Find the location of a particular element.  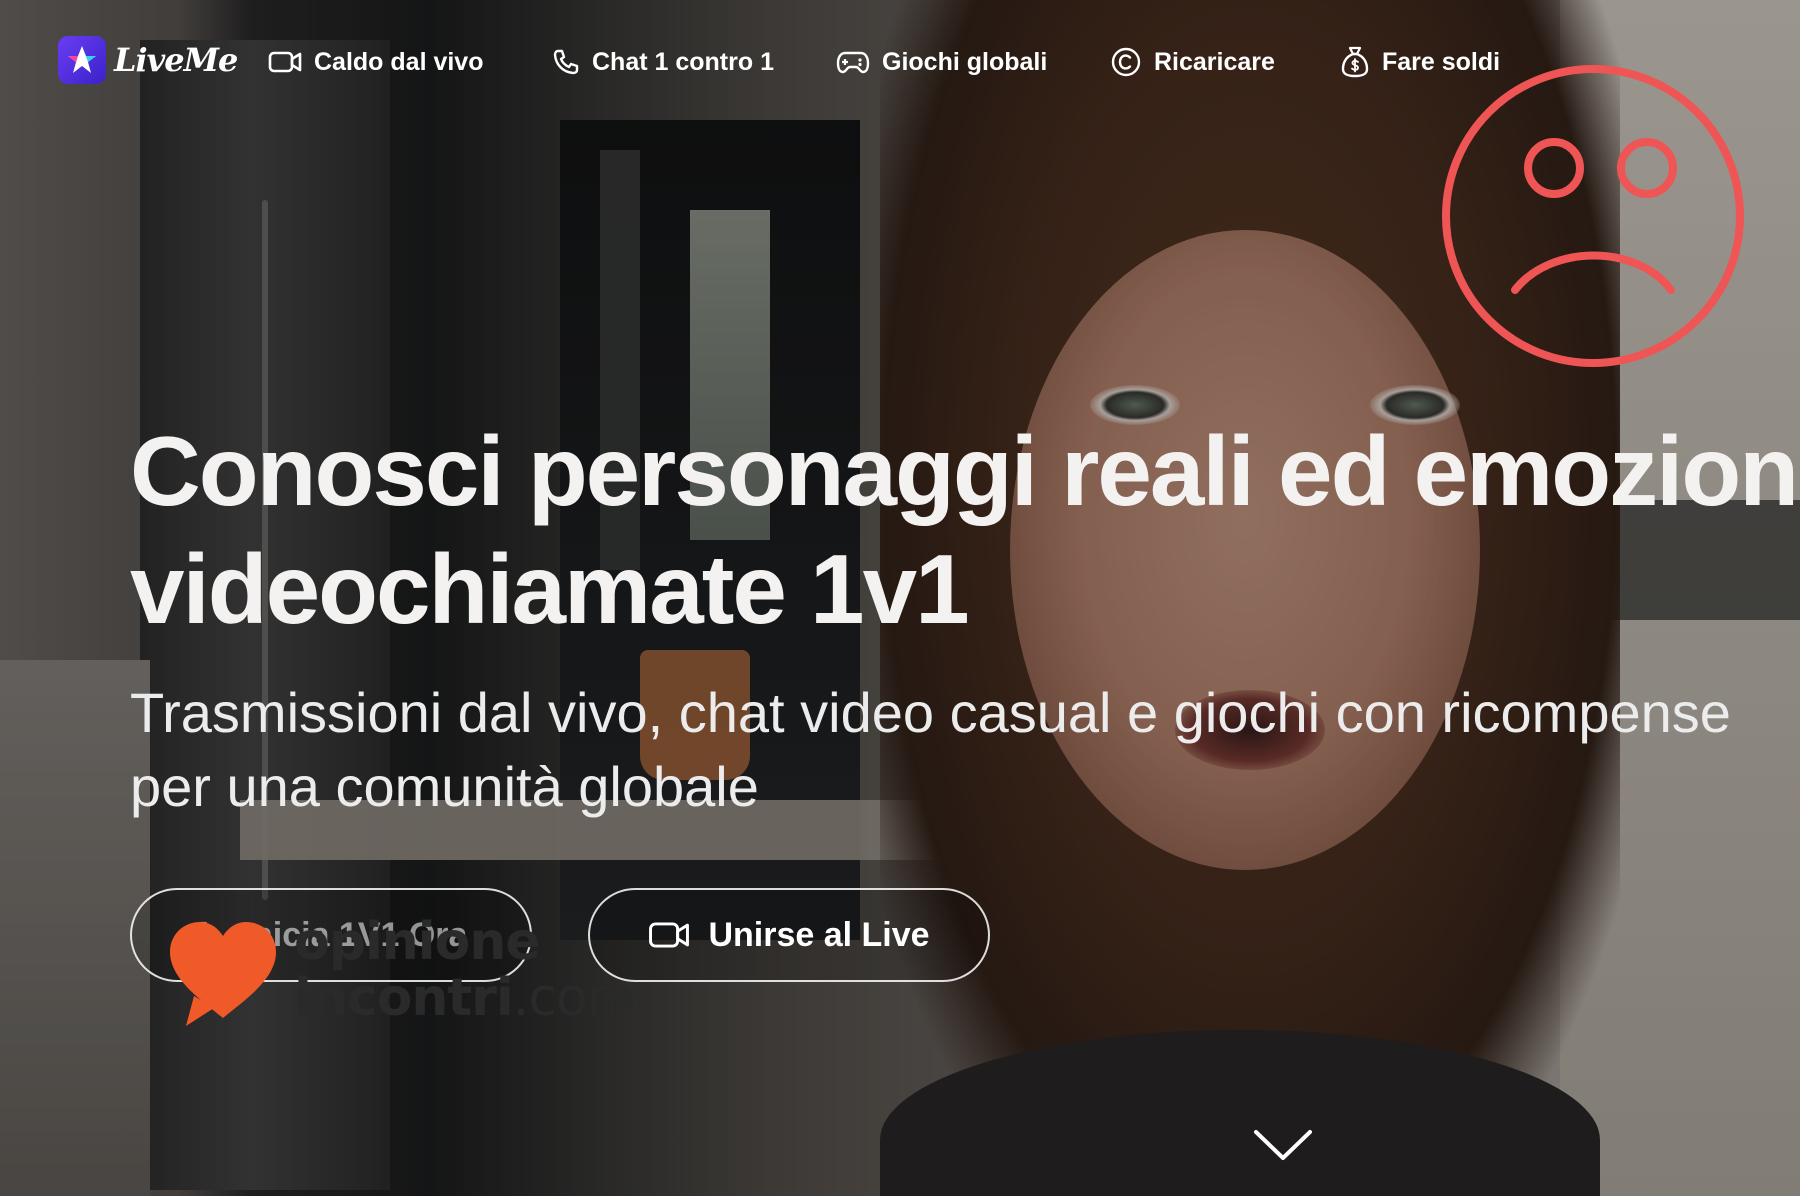

nav-item-label: Caldo dal vivo is located at coordinates (399, 61).